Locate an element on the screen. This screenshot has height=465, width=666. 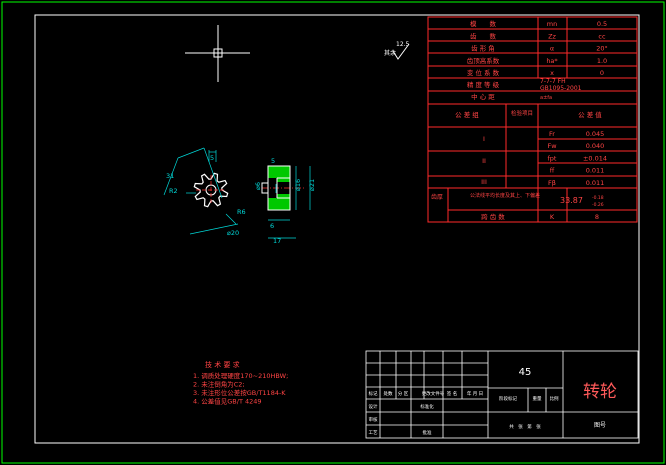
title-header-cell: 分 区 is located at coordinates (403, 393).